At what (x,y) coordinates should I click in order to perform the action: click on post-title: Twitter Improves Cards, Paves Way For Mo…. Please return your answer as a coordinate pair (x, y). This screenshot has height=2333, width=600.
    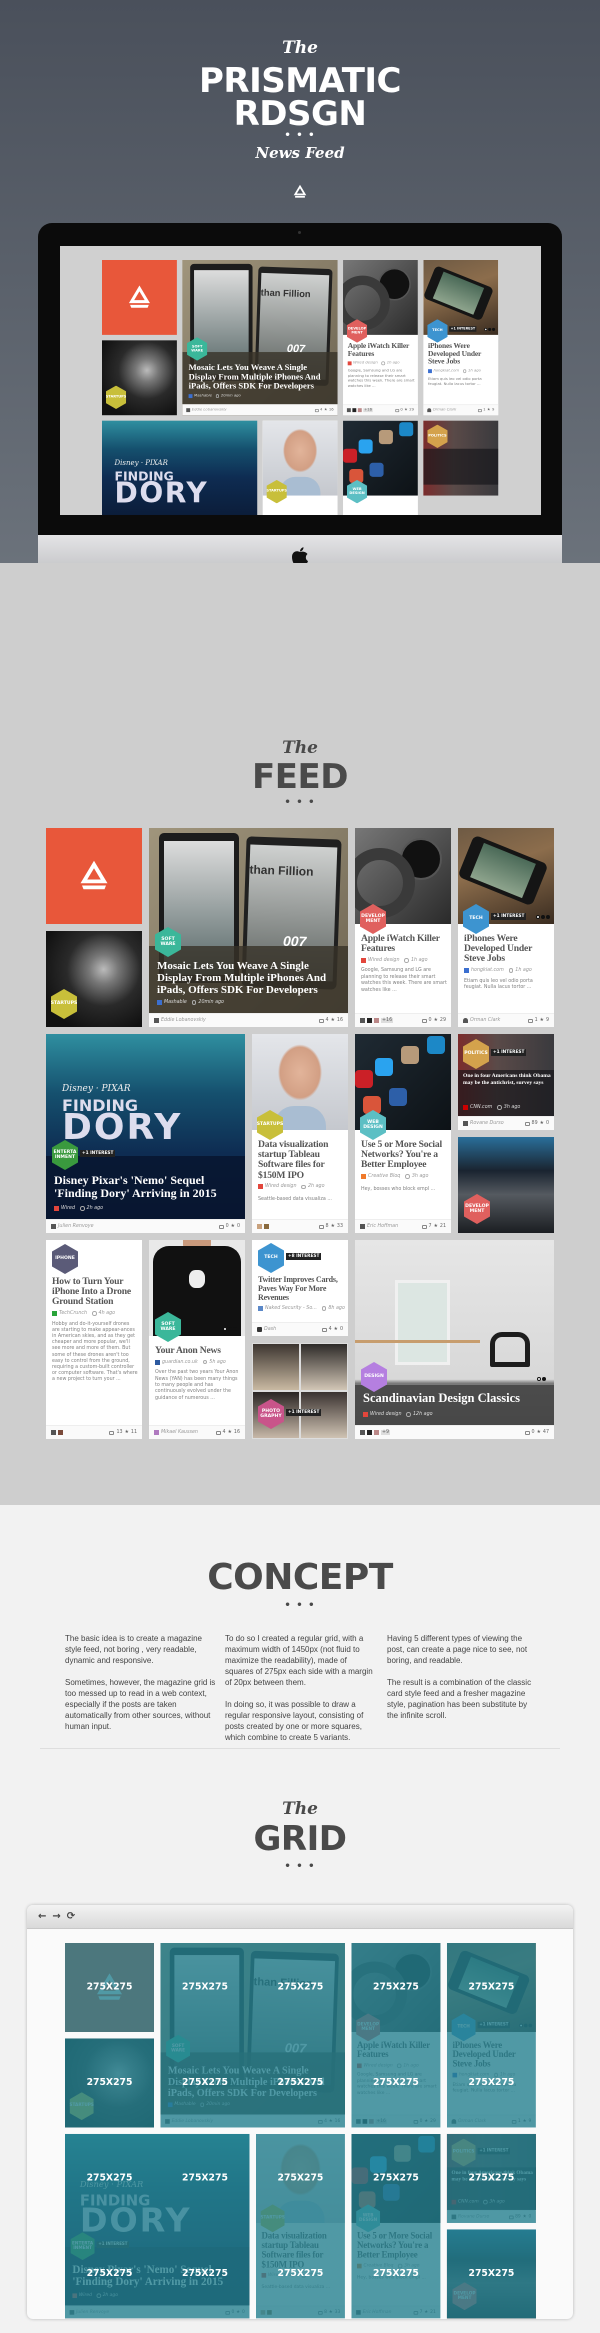
    Looking at the image, I should click on (301, 1288).